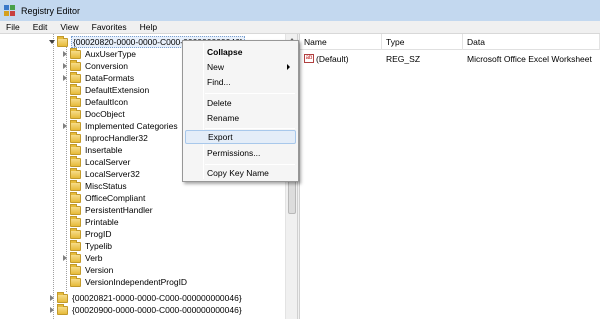 This screenshot has height=319, width=600. Describe the element at coordinates (145, 309) in the screenshot. I see `tree-node-sibling: {00020900-0000-0000-C000-000000000046}` at that location.